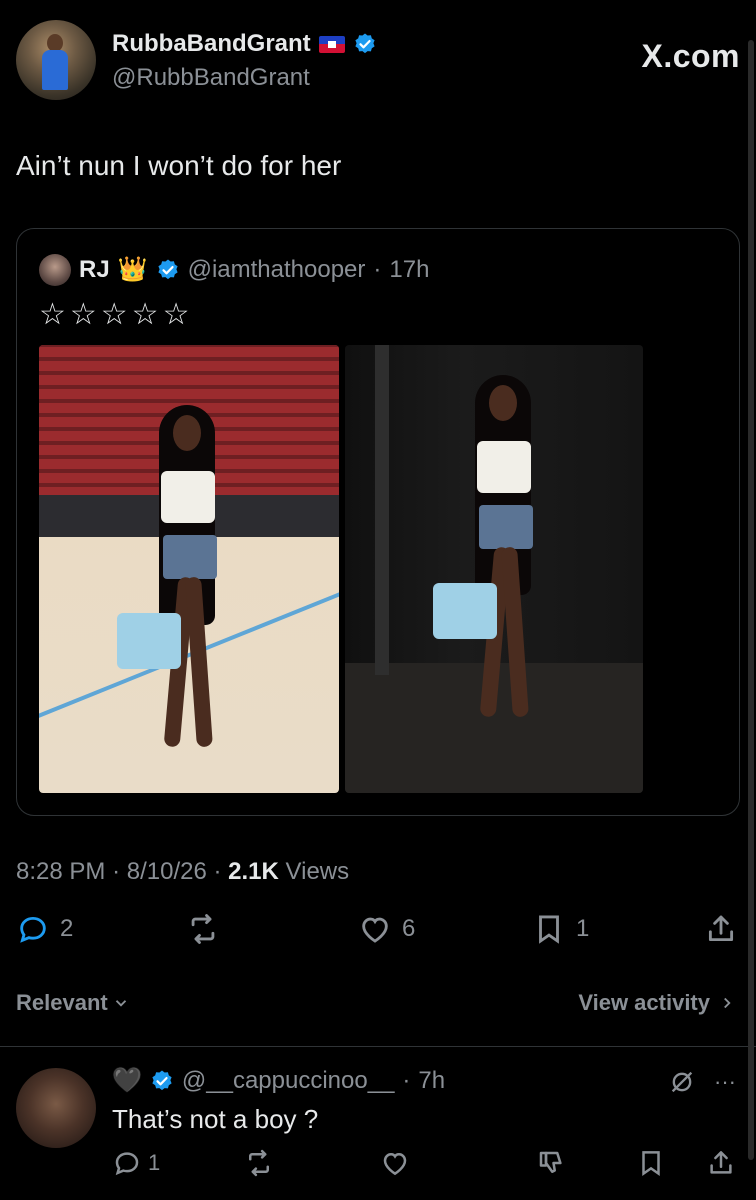 The width and height of the screenshot is (756, 1200). What do you see at coordinates (378, 61) in the screenshot?
I see `tweet-header: RubbaBandGrant @RubbBandGrant X.com` at bounding box center [378, 61].